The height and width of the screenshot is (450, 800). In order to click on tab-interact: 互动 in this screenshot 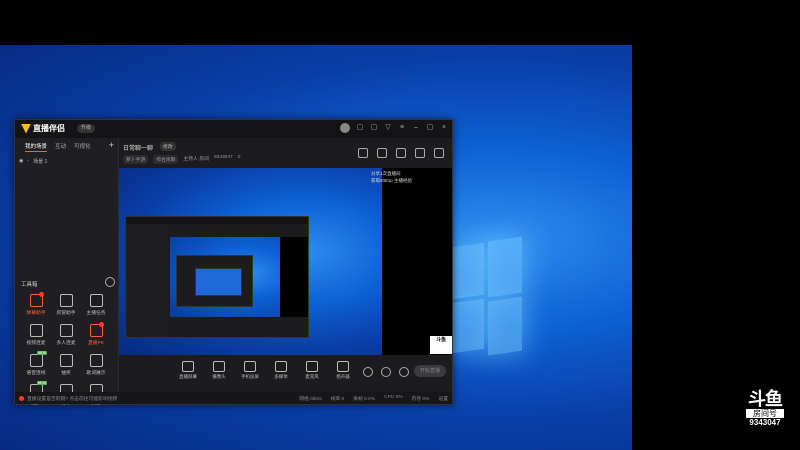, I will do `click(60, 147)`.